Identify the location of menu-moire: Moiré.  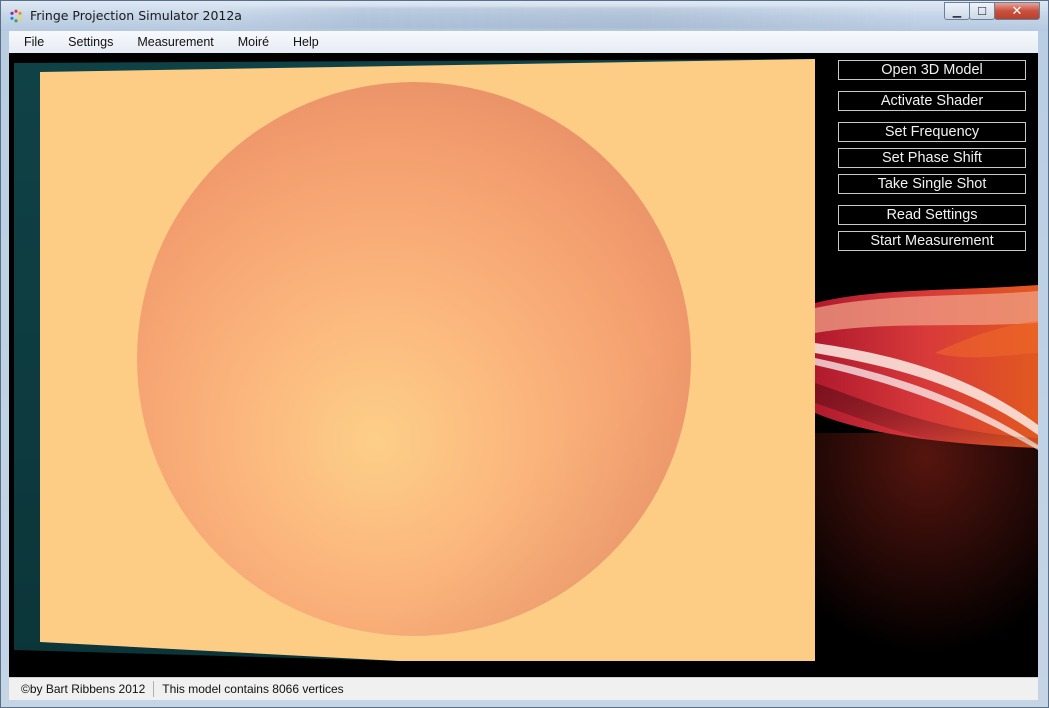
(253, 42).